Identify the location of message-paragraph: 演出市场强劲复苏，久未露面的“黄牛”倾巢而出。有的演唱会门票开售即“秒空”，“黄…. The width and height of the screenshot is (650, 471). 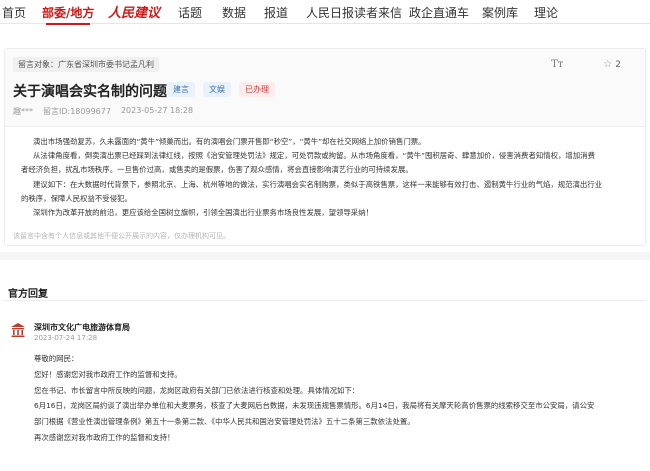
(229, 141).